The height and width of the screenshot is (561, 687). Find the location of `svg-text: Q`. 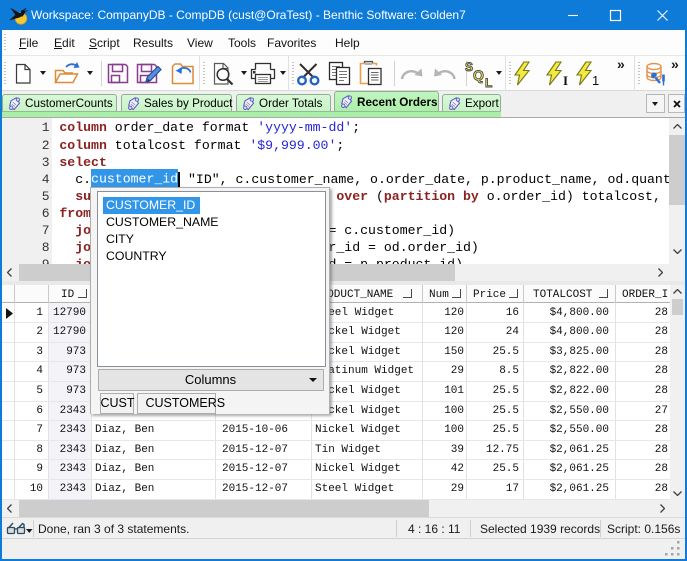

svg-text: Q is located at coordinates (478, 75).